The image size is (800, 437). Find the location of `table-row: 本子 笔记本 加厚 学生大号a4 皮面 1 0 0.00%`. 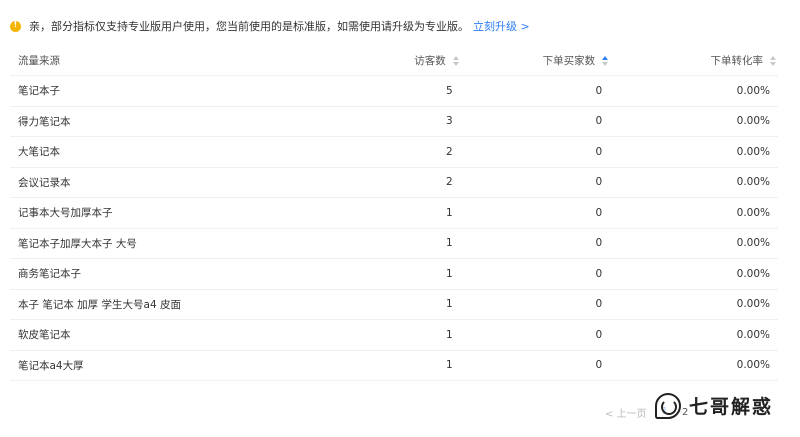

table-row: 本子 笔记本 加厚 学生大号a4 皮面 1 0 0.00% is located at coordinates (394, 304).